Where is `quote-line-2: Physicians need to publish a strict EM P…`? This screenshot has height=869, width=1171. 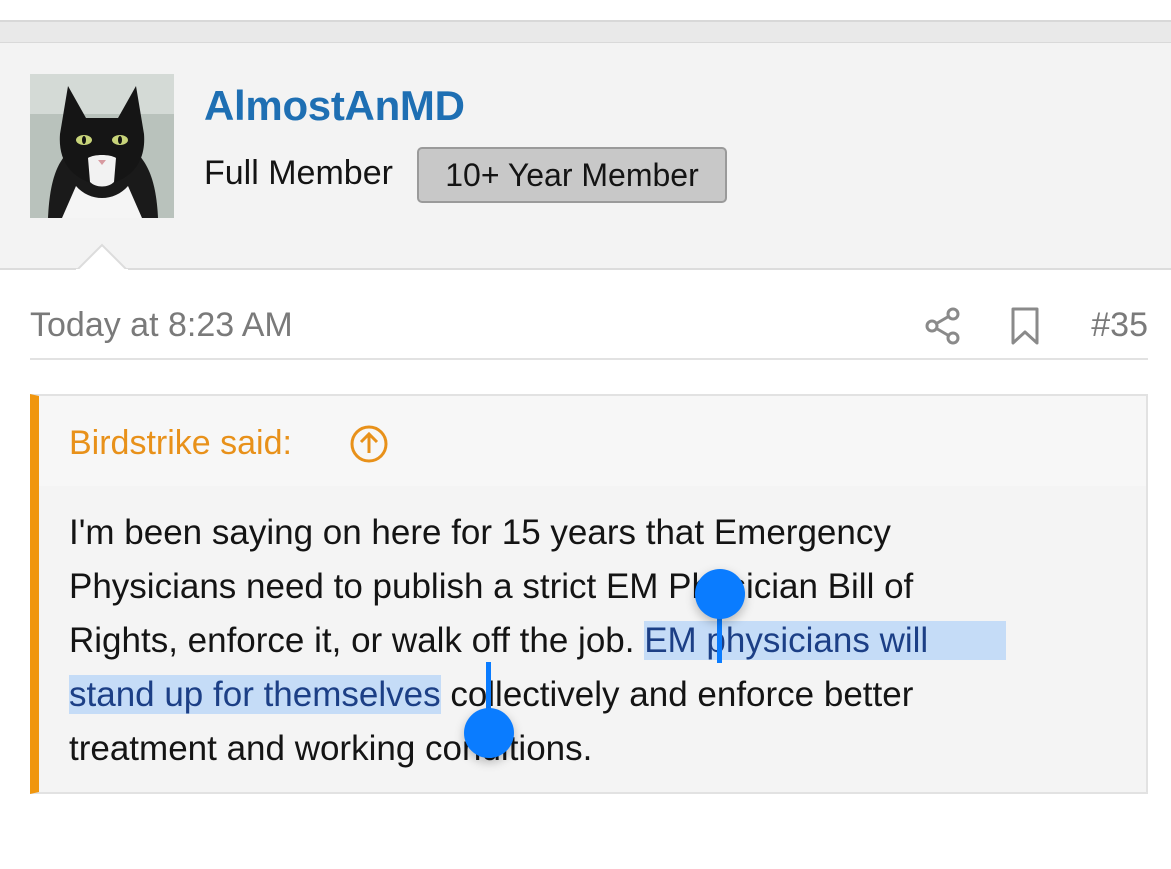 quote-line-2: Physicians need to publish a strict EM P… is located at coordinates (491, 586).